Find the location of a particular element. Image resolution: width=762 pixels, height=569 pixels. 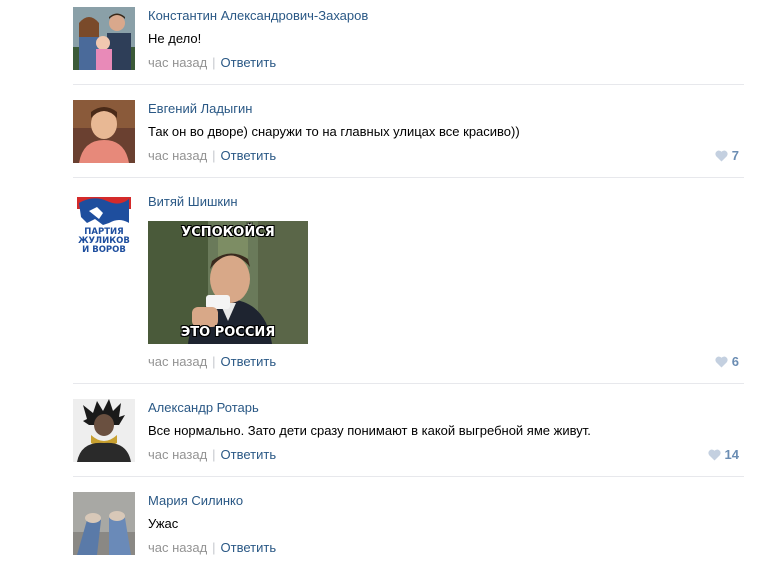

like-button: 14 is located at coordinates (723, 454).